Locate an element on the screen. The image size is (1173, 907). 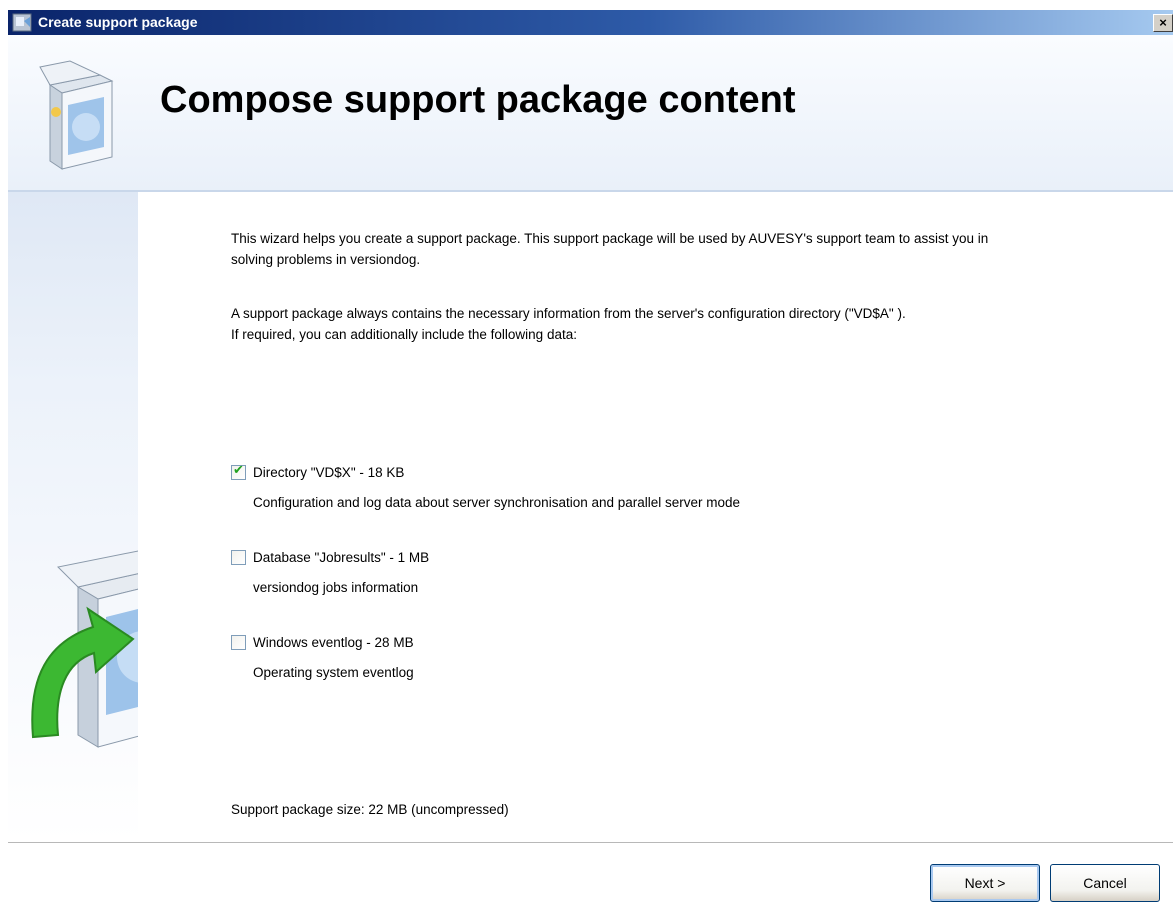
cancel-button: Cancel is located at coordinates (1105, 883).